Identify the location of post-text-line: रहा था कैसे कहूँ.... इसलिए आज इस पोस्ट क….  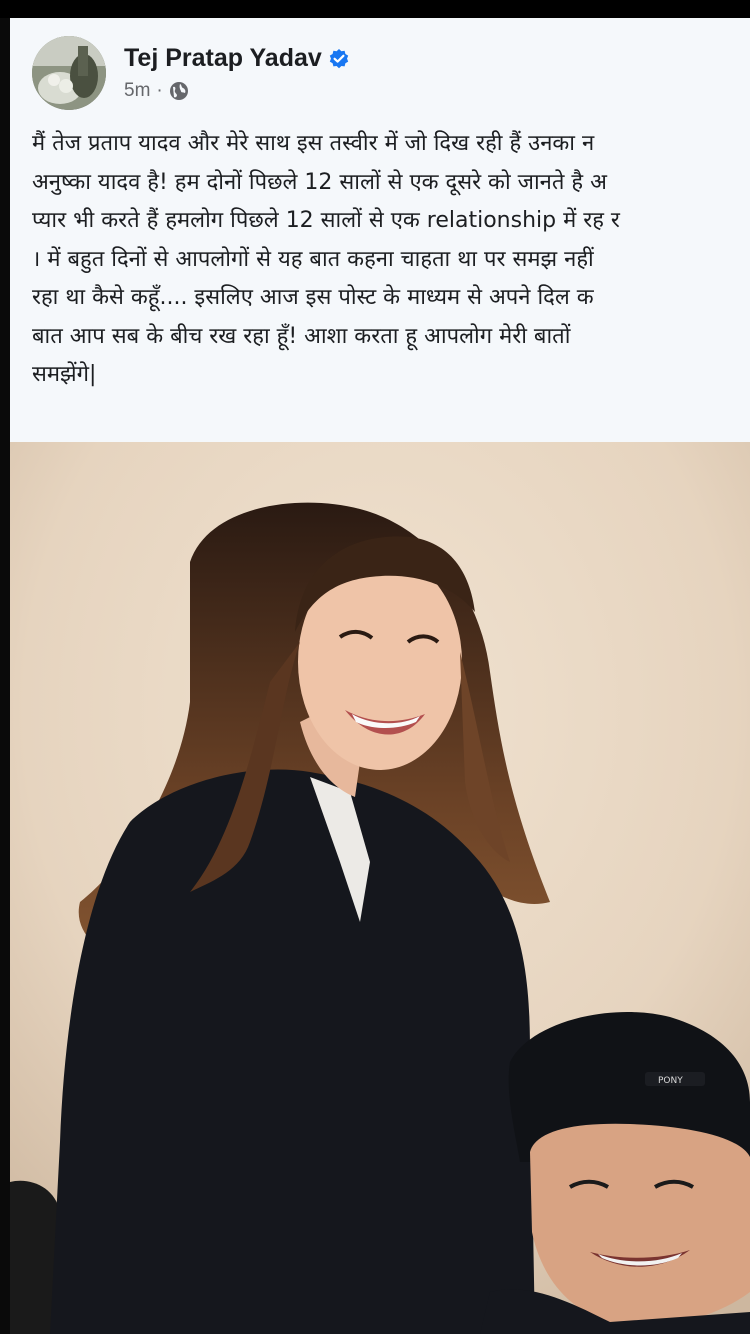
(313, 297).